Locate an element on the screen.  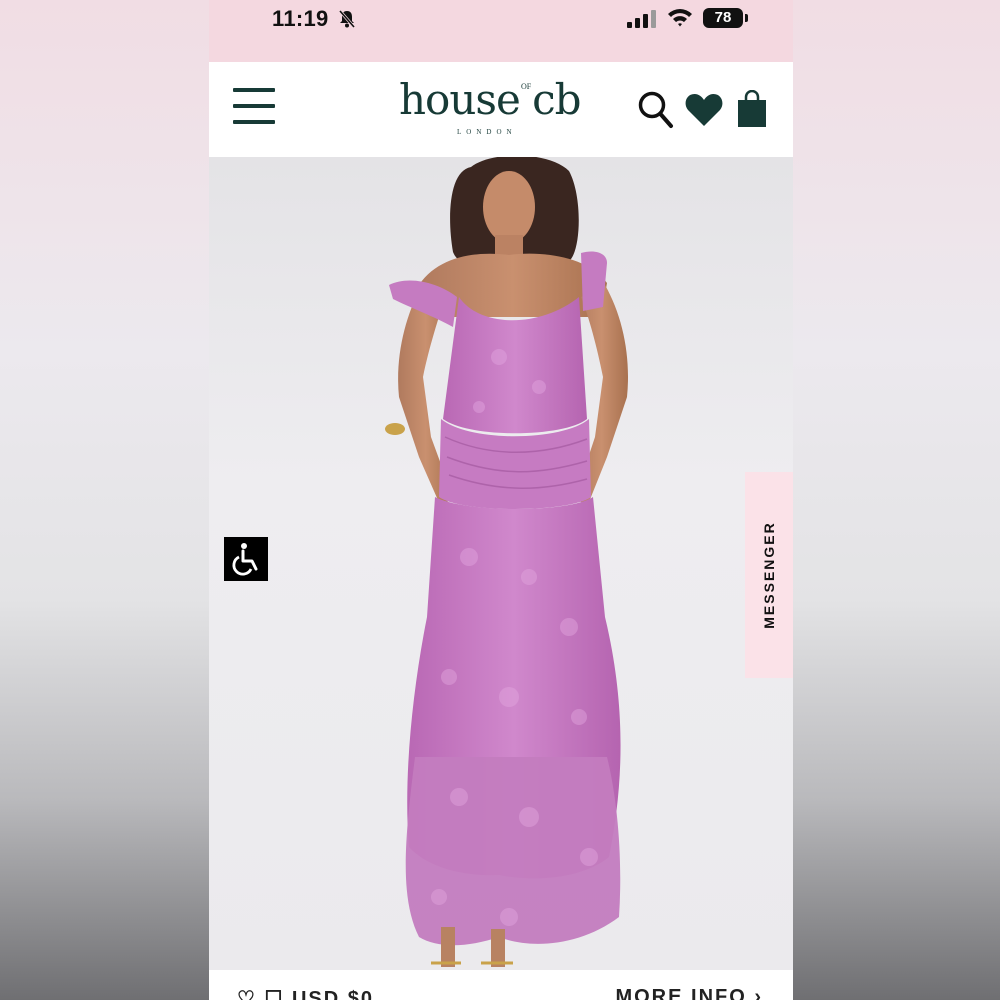
messenger-label: MESSENGER is located at coordinates (769, 575).